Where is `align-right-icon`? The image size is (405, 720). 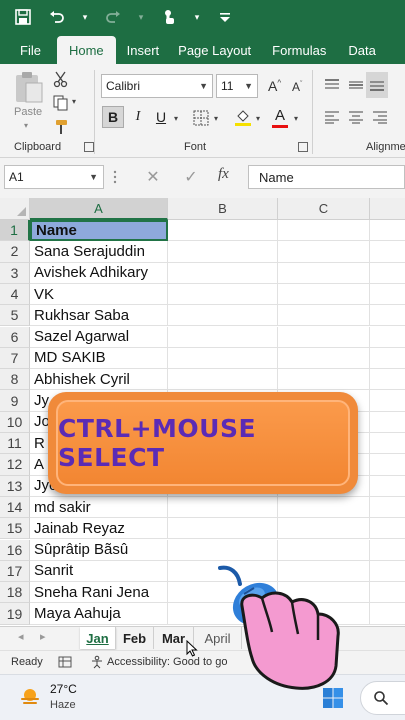
align-right-icon is located at coordinates (380, 117).